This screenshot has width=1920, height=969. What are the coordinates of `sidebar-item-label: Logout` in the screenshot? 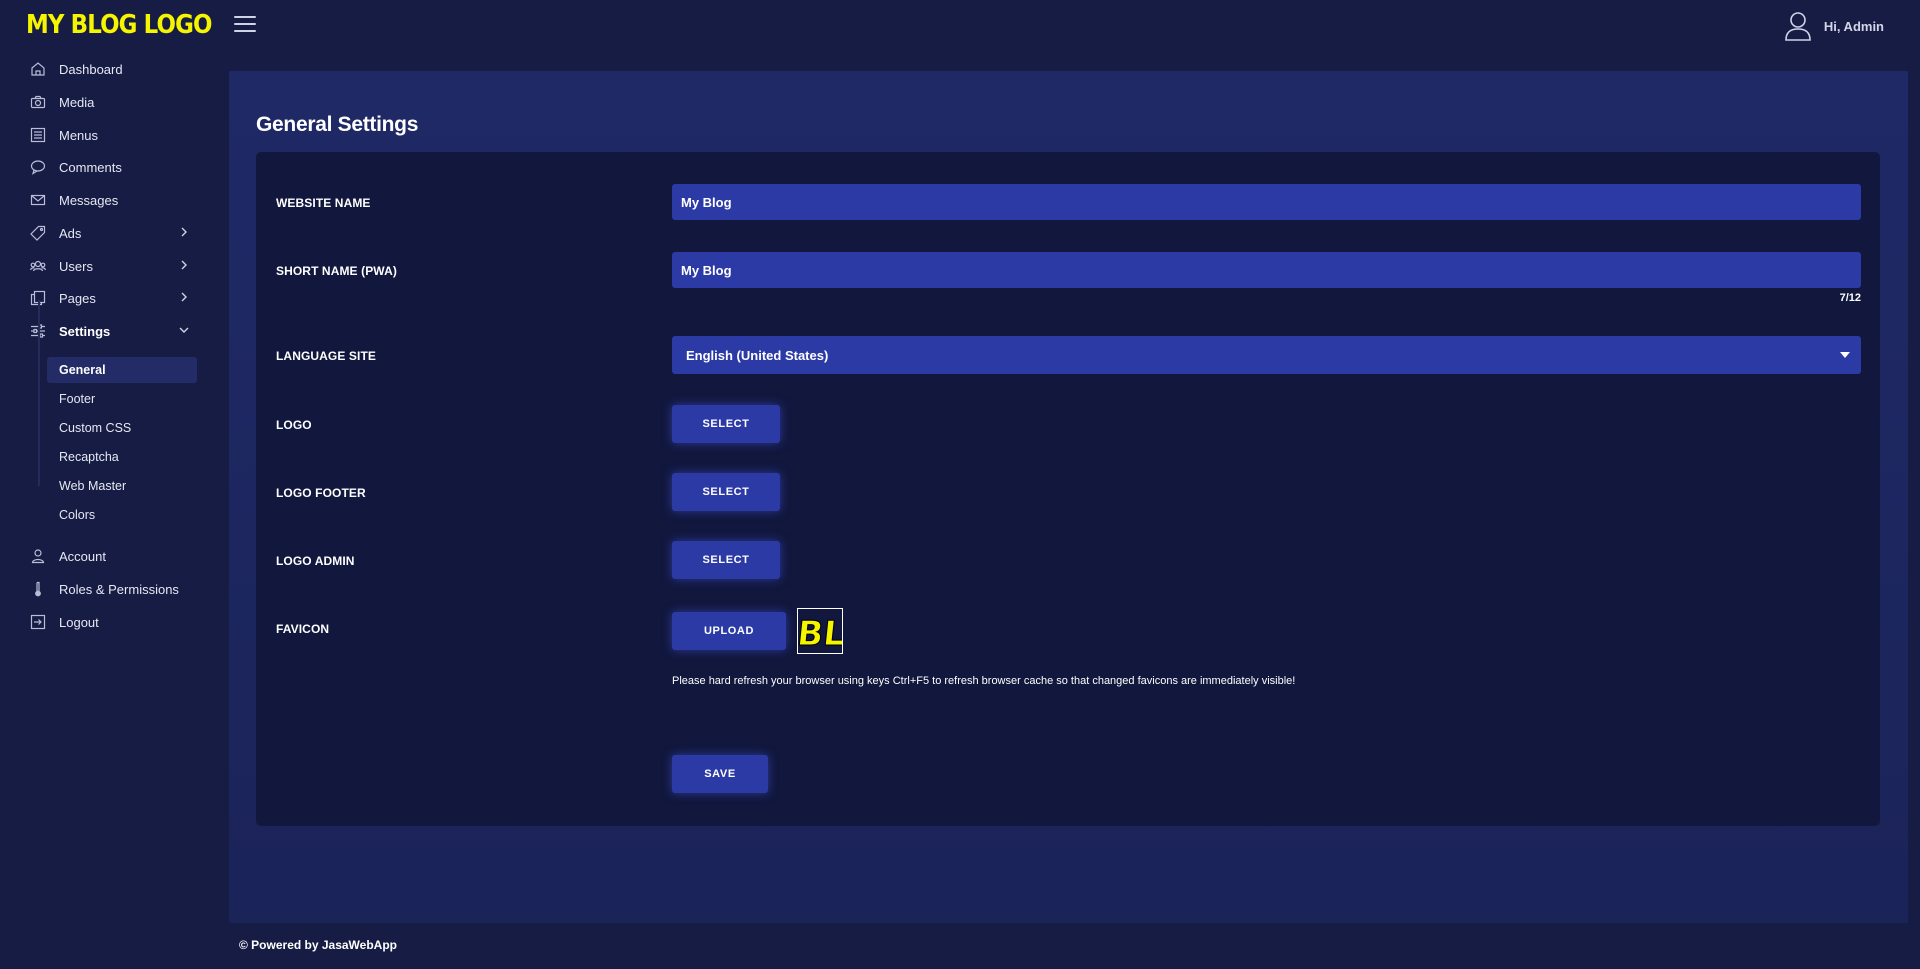 It's located at (79, 622).